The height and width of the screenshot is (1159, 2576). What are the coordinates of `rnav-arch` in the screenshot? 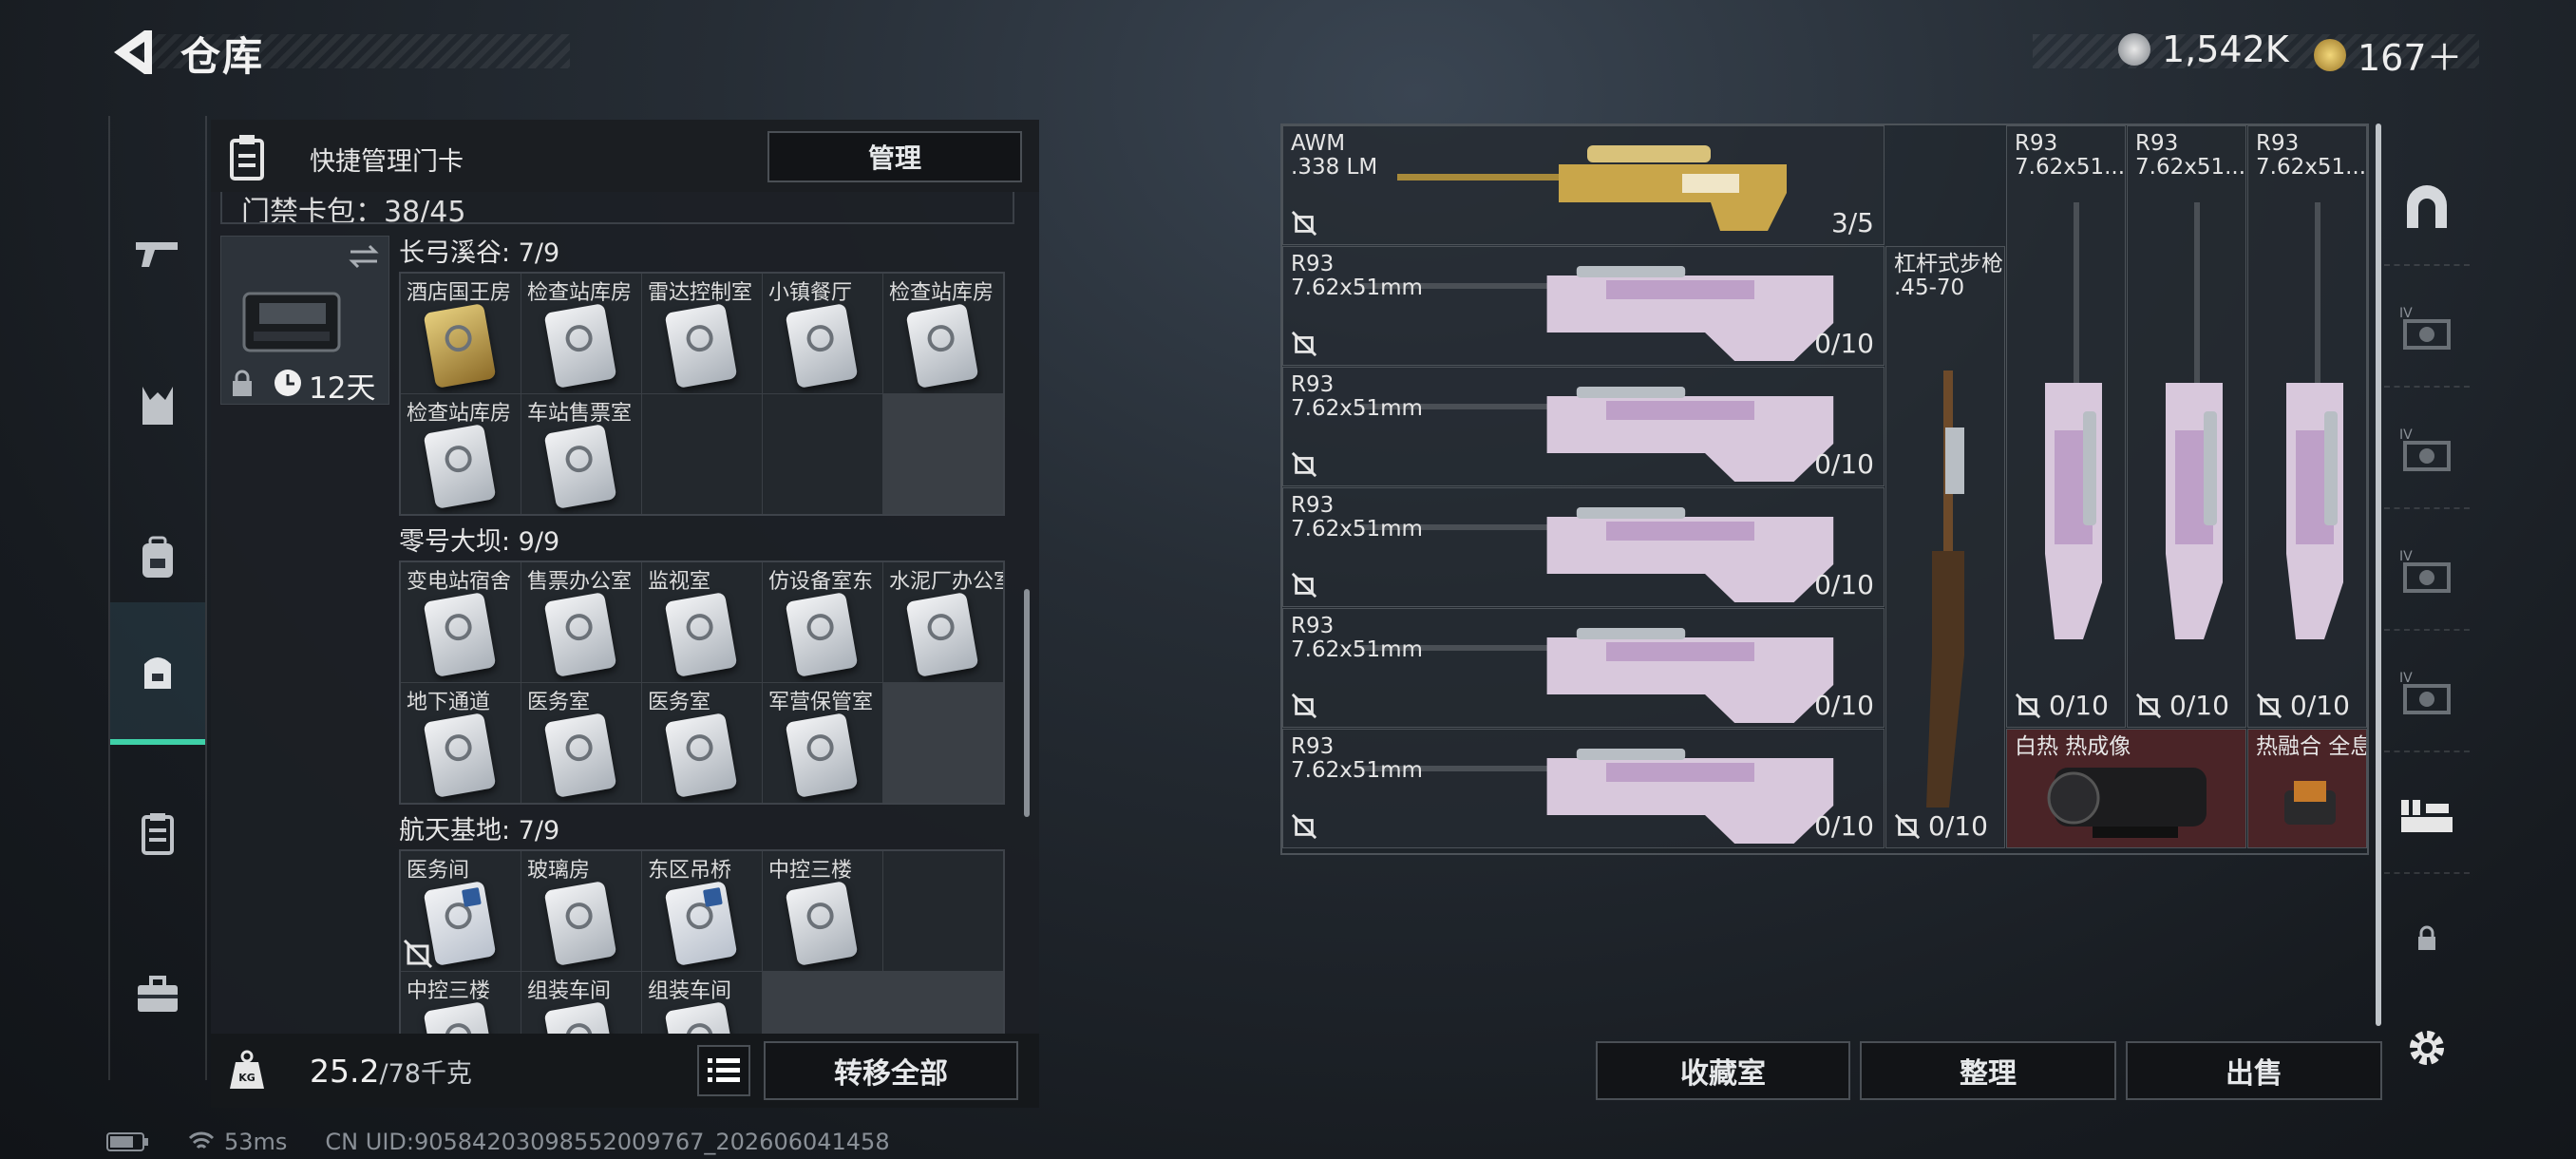 It's located at (2427, 209).